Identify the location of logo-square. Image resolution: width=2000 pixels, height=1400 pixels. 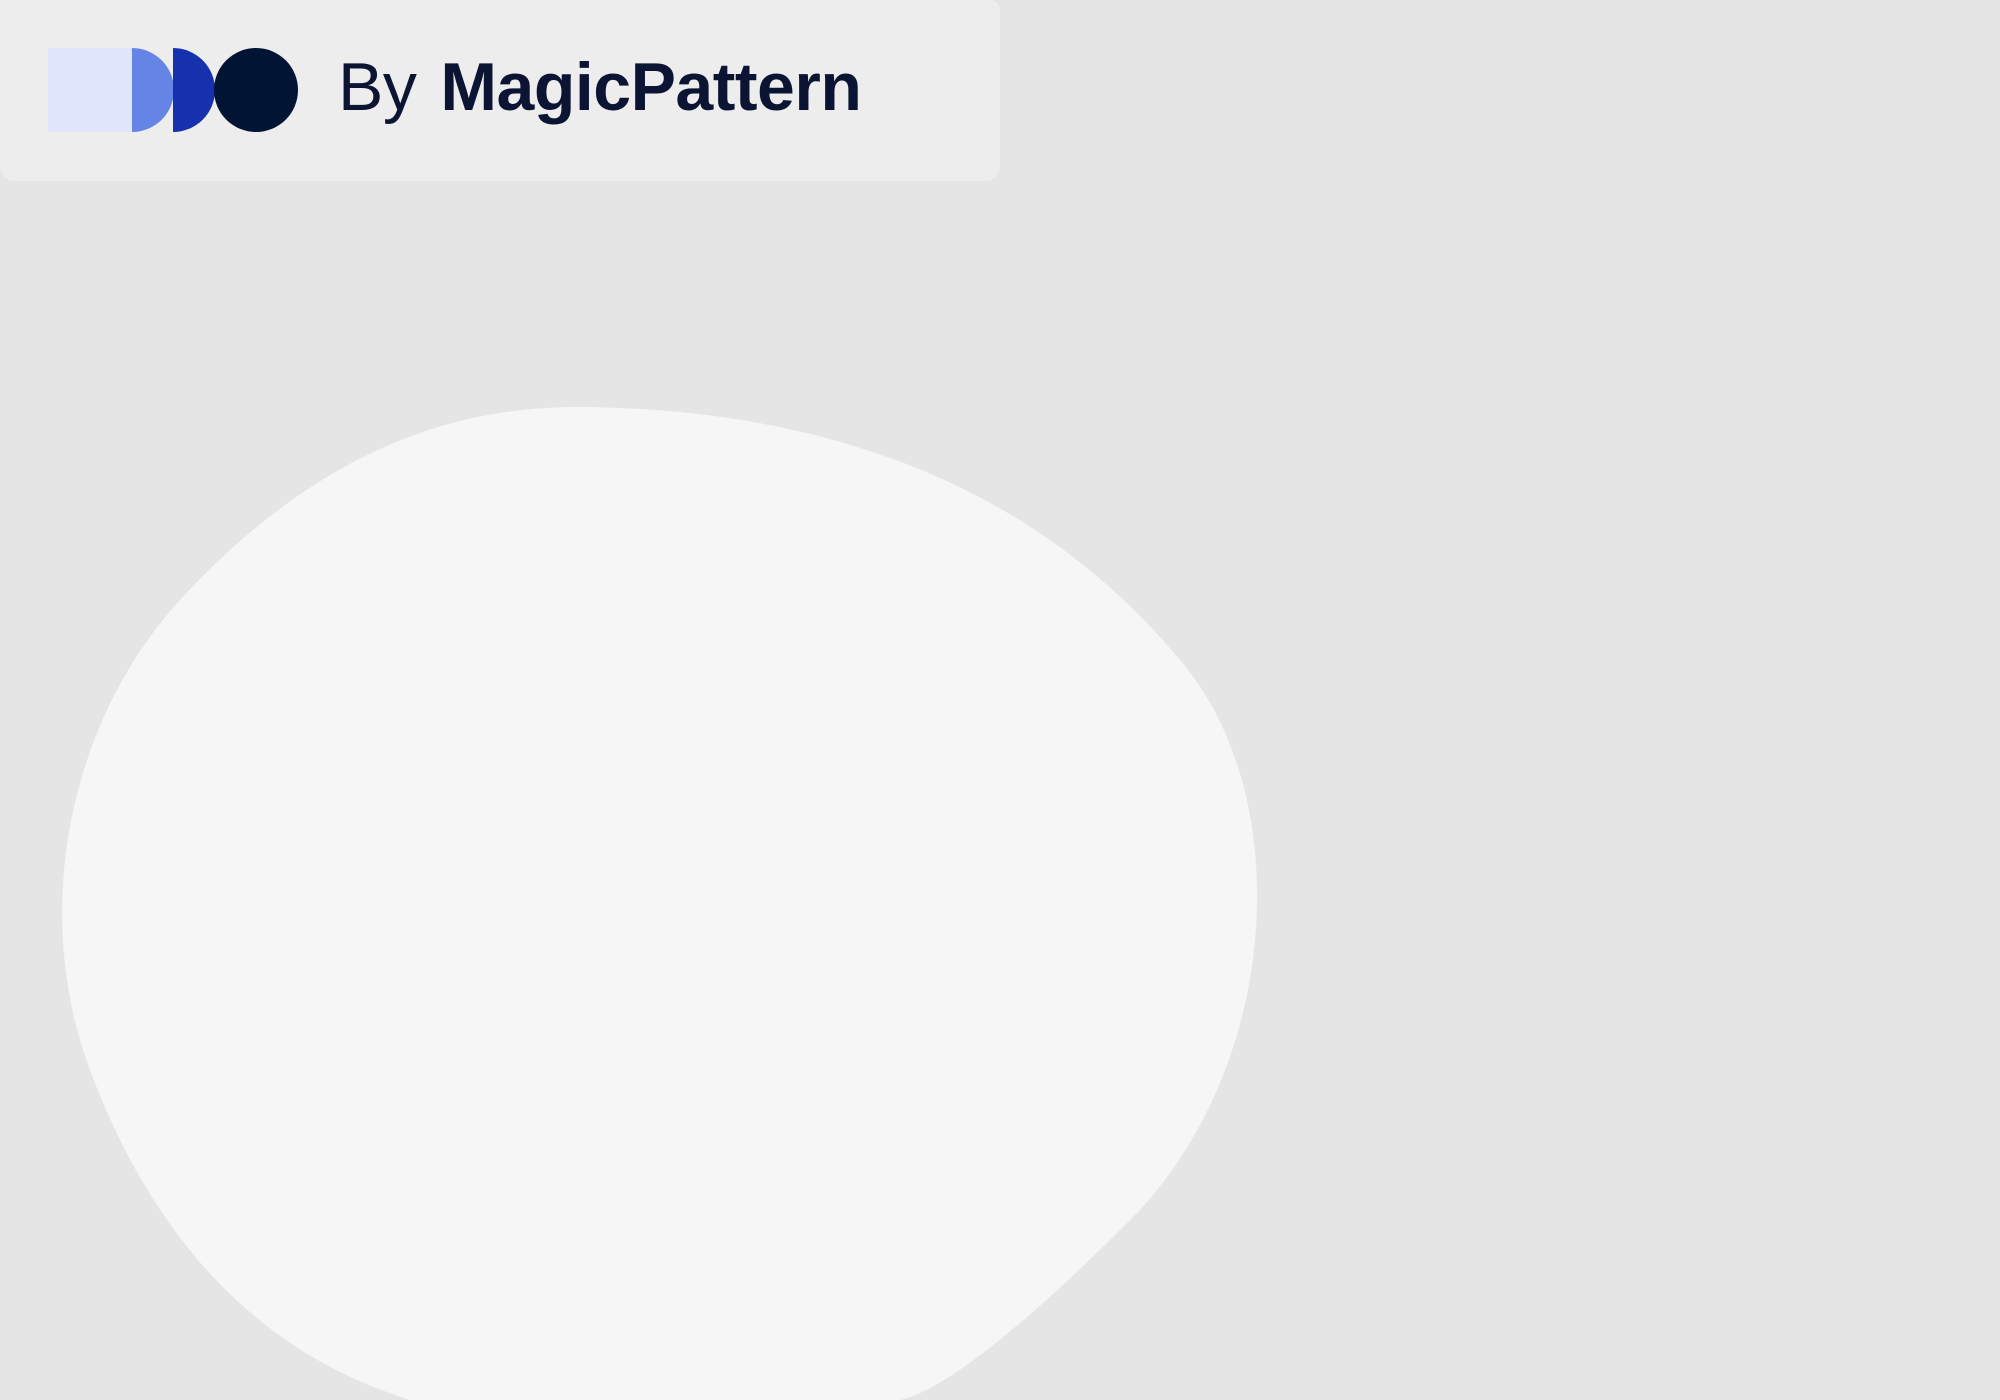
(90, 90).